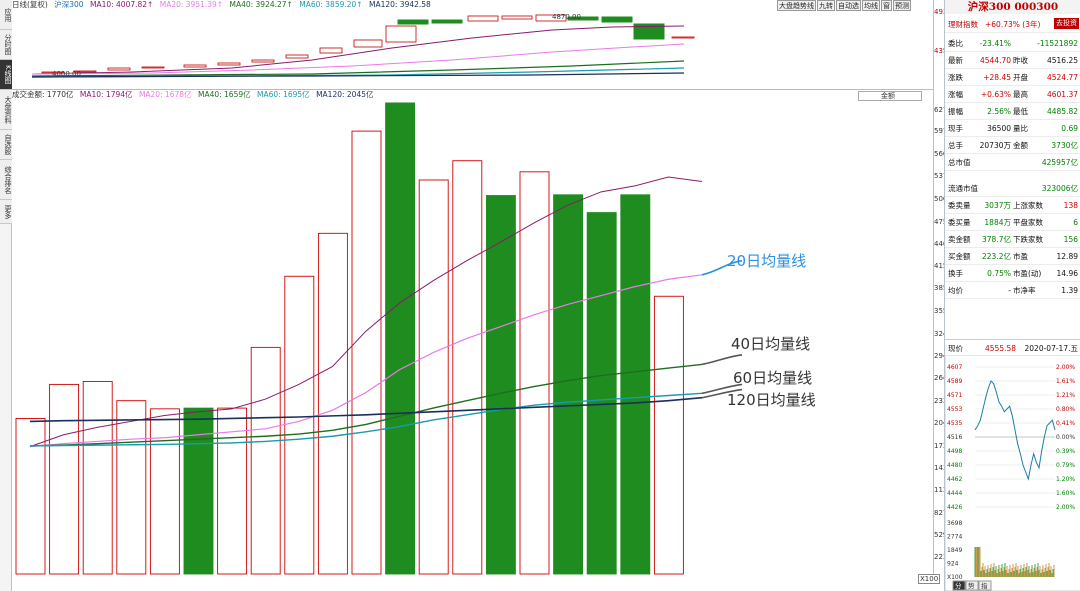 This screenshot has width=1080, height=591. I want to click on quote-row: 委卖量 3037万 上涨家数 138, so click(1012, 205).